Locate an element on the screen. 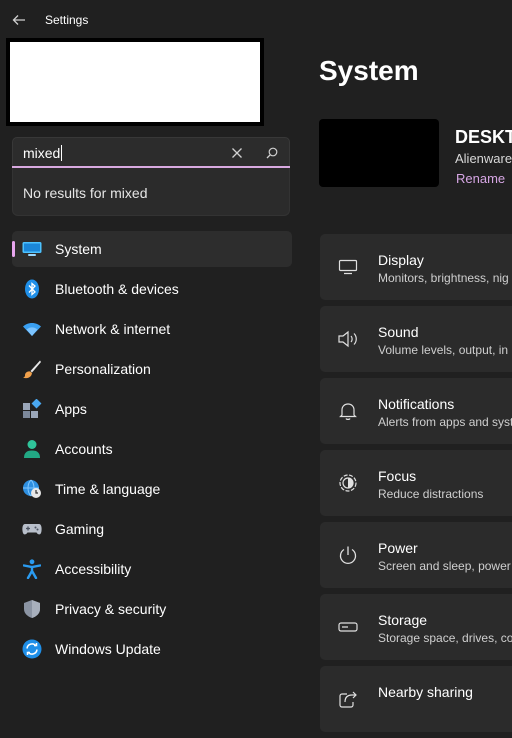  sidebar-item-label: Gaming is located at coordinates (80, 529).